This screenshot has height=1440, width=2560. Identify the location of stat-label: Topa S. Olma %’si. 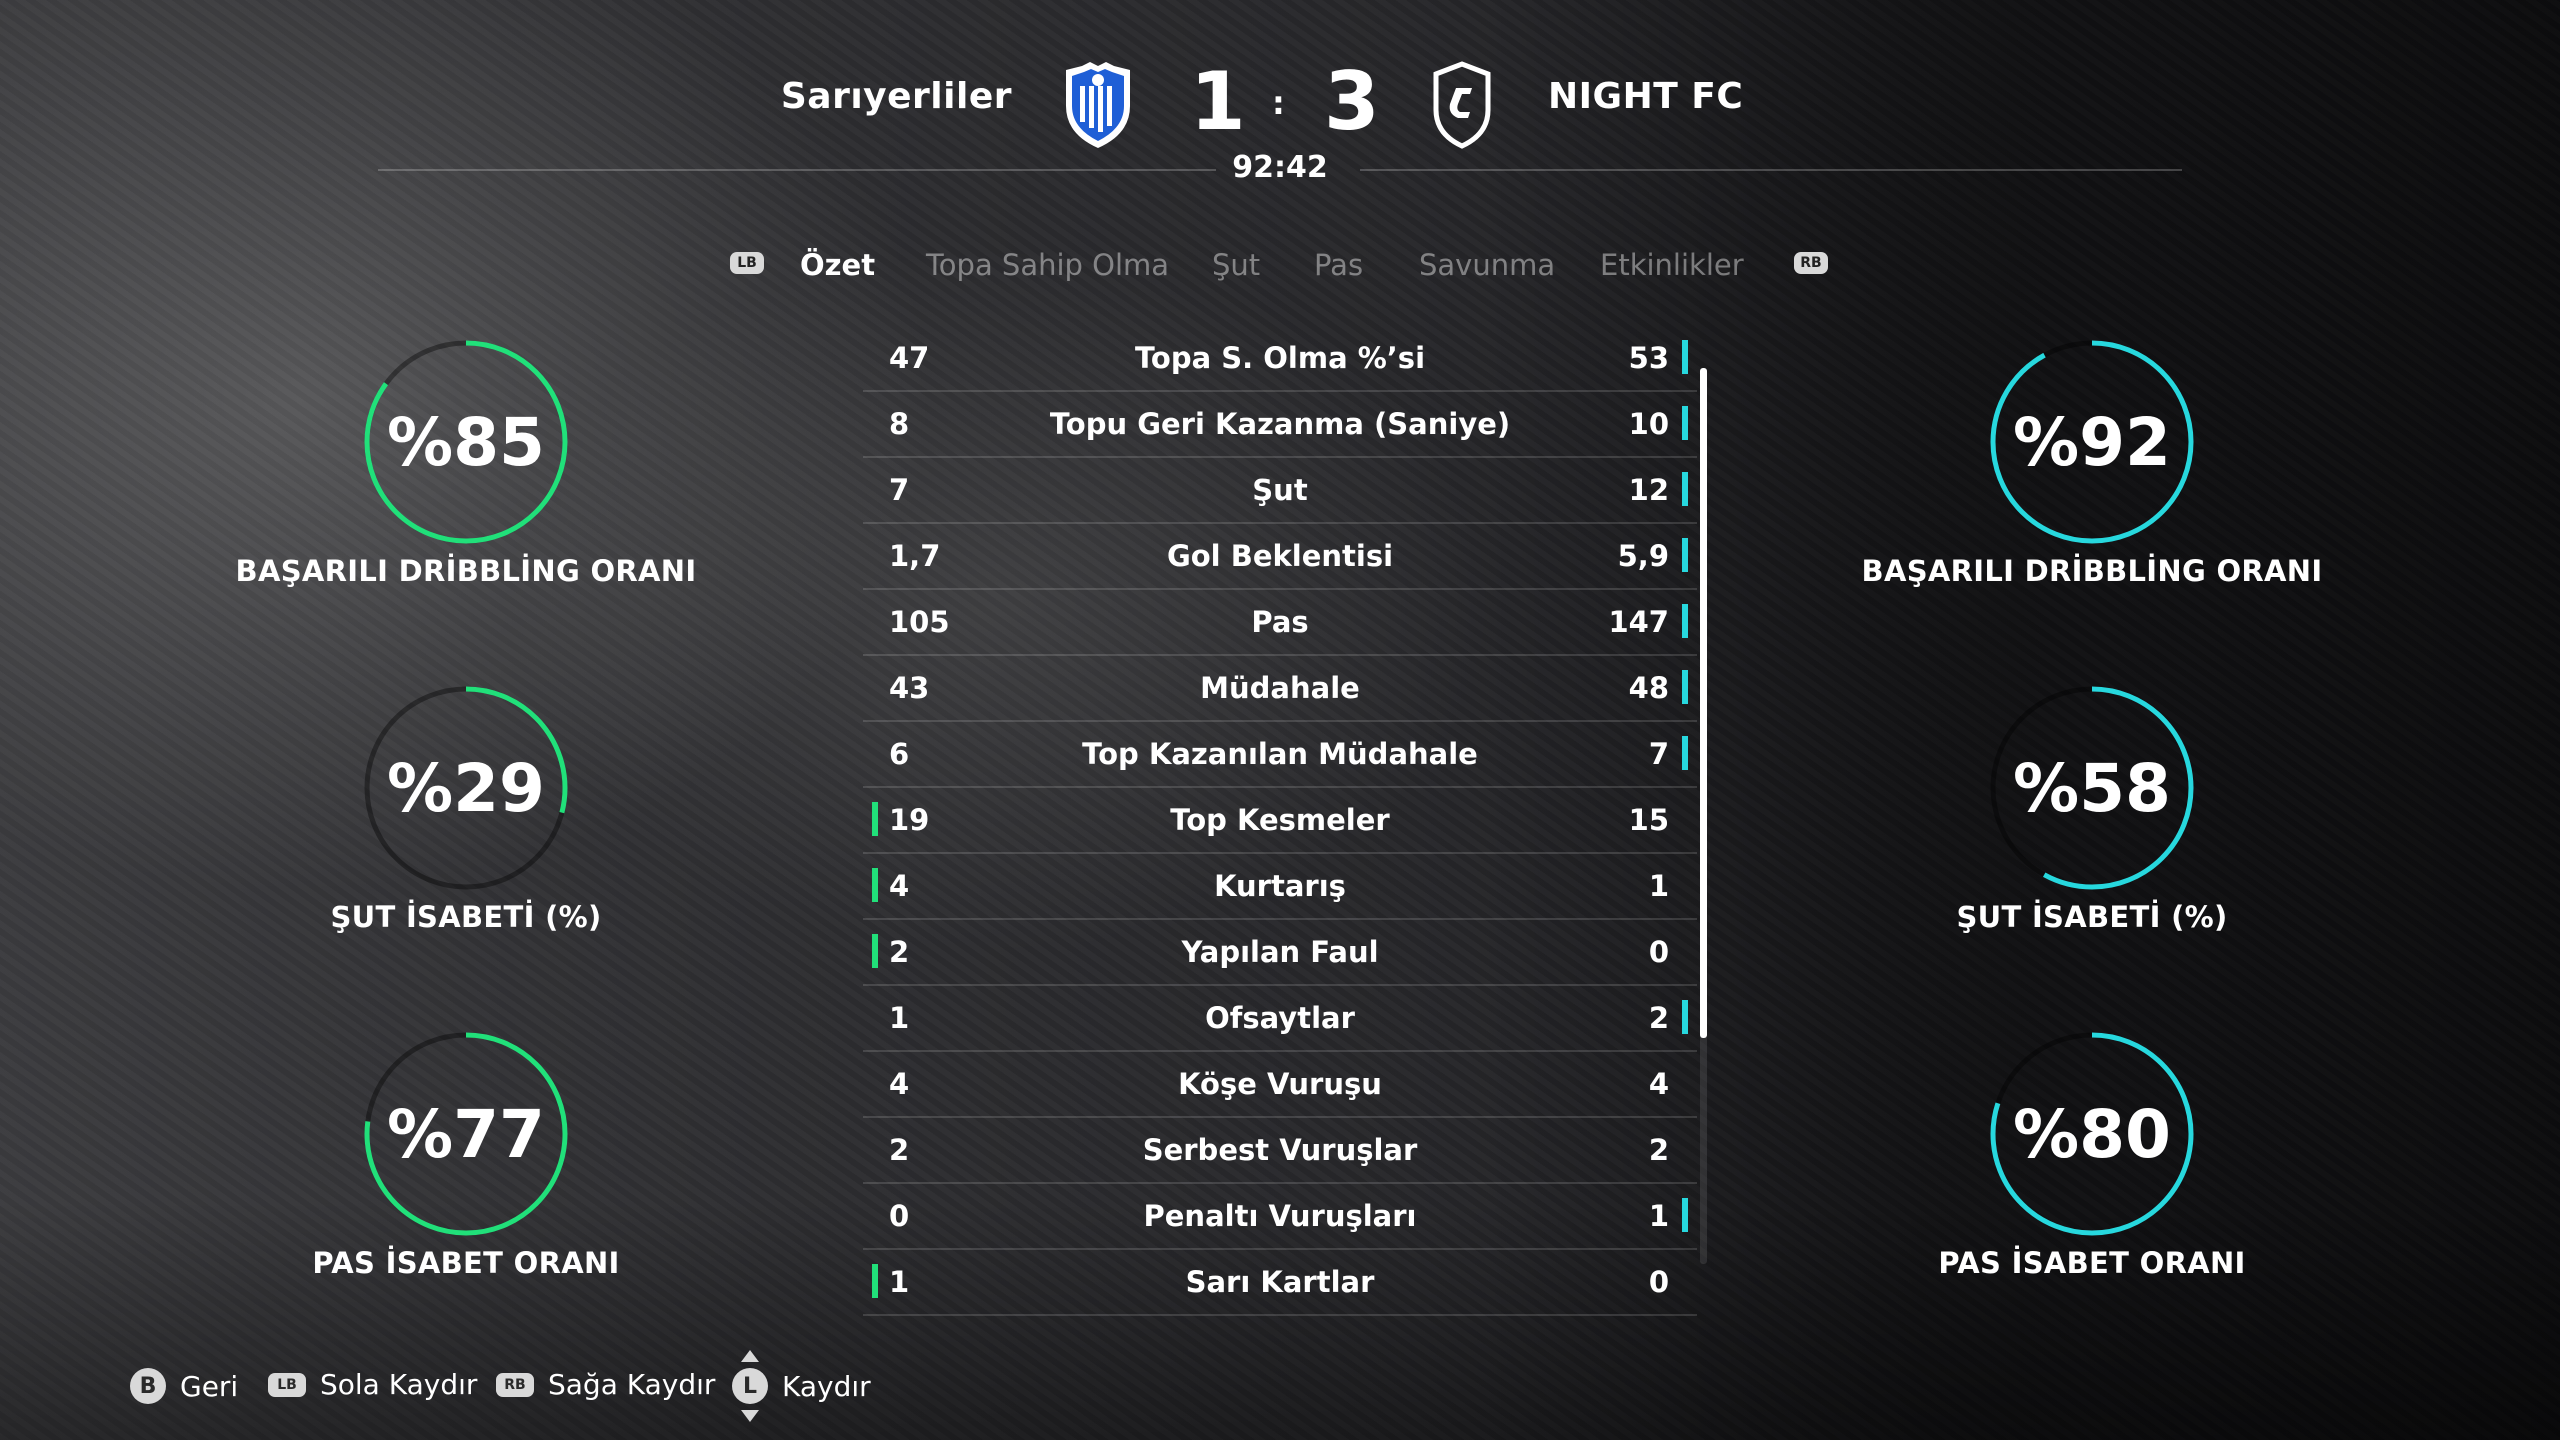
(1280, 358).